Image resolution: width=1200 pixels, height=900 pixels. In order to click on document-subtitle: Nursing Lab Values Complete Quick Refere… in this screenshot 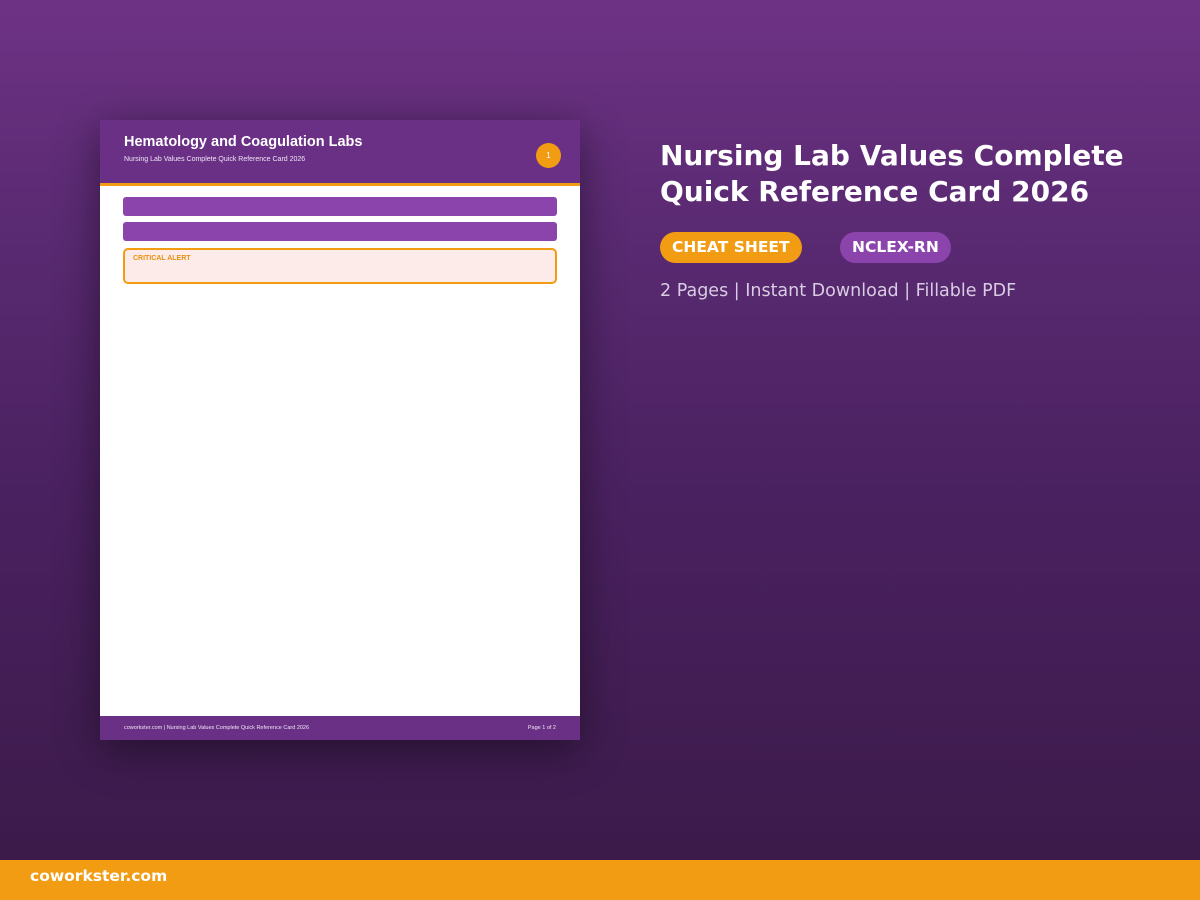, I will do `click(215, 159)`.